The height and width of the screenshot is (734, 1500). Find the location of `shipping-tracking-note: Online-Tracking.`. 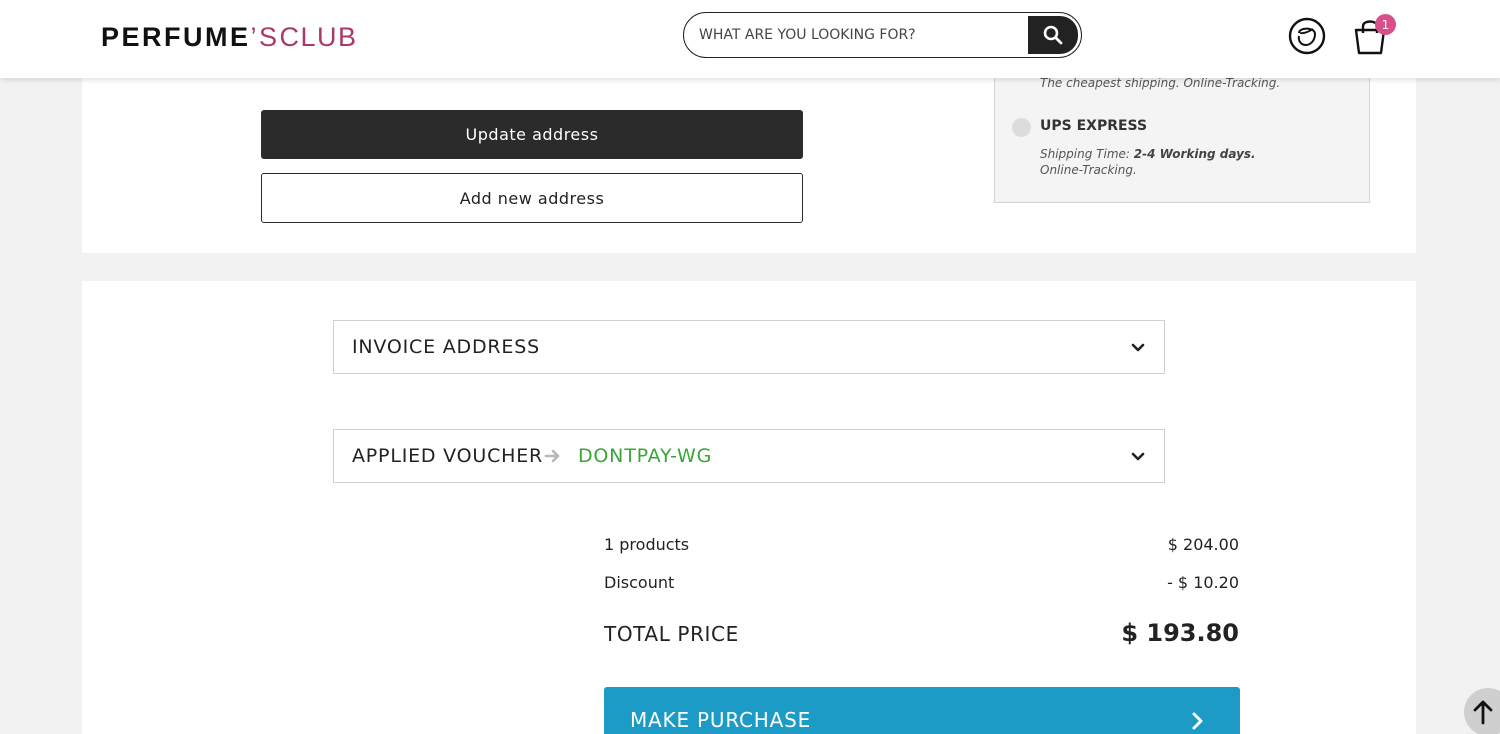

shipping-tracking-note: Online-Tracking. is located at coordinates (1088, 170).